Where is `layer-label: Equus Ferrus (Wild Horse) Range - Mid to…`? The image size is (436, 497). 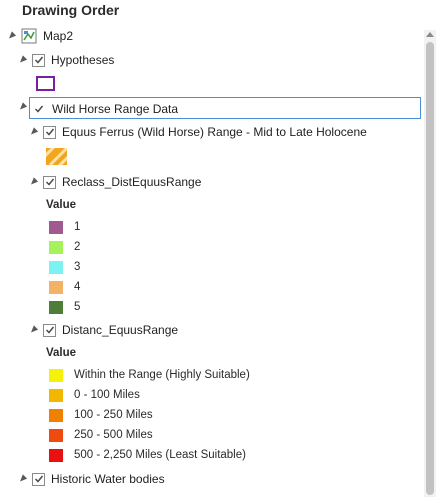
layer-label: Equus Ferrus (Wild Horse) Range - Mid to… is located at coordinates (214, 132).